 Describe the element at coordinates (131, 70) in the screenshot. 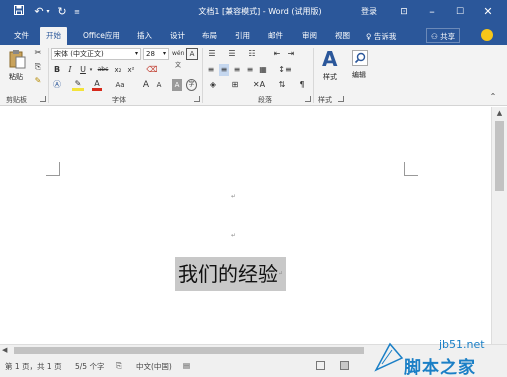

I see `superscript-button: x²` at that location.